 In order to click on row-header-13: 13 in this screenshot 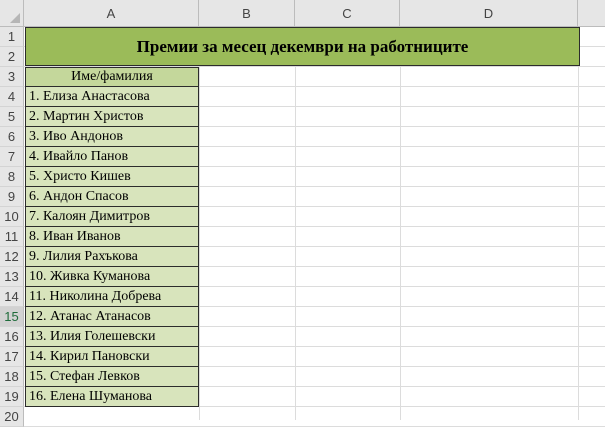, I will do `click(12, 277)`.